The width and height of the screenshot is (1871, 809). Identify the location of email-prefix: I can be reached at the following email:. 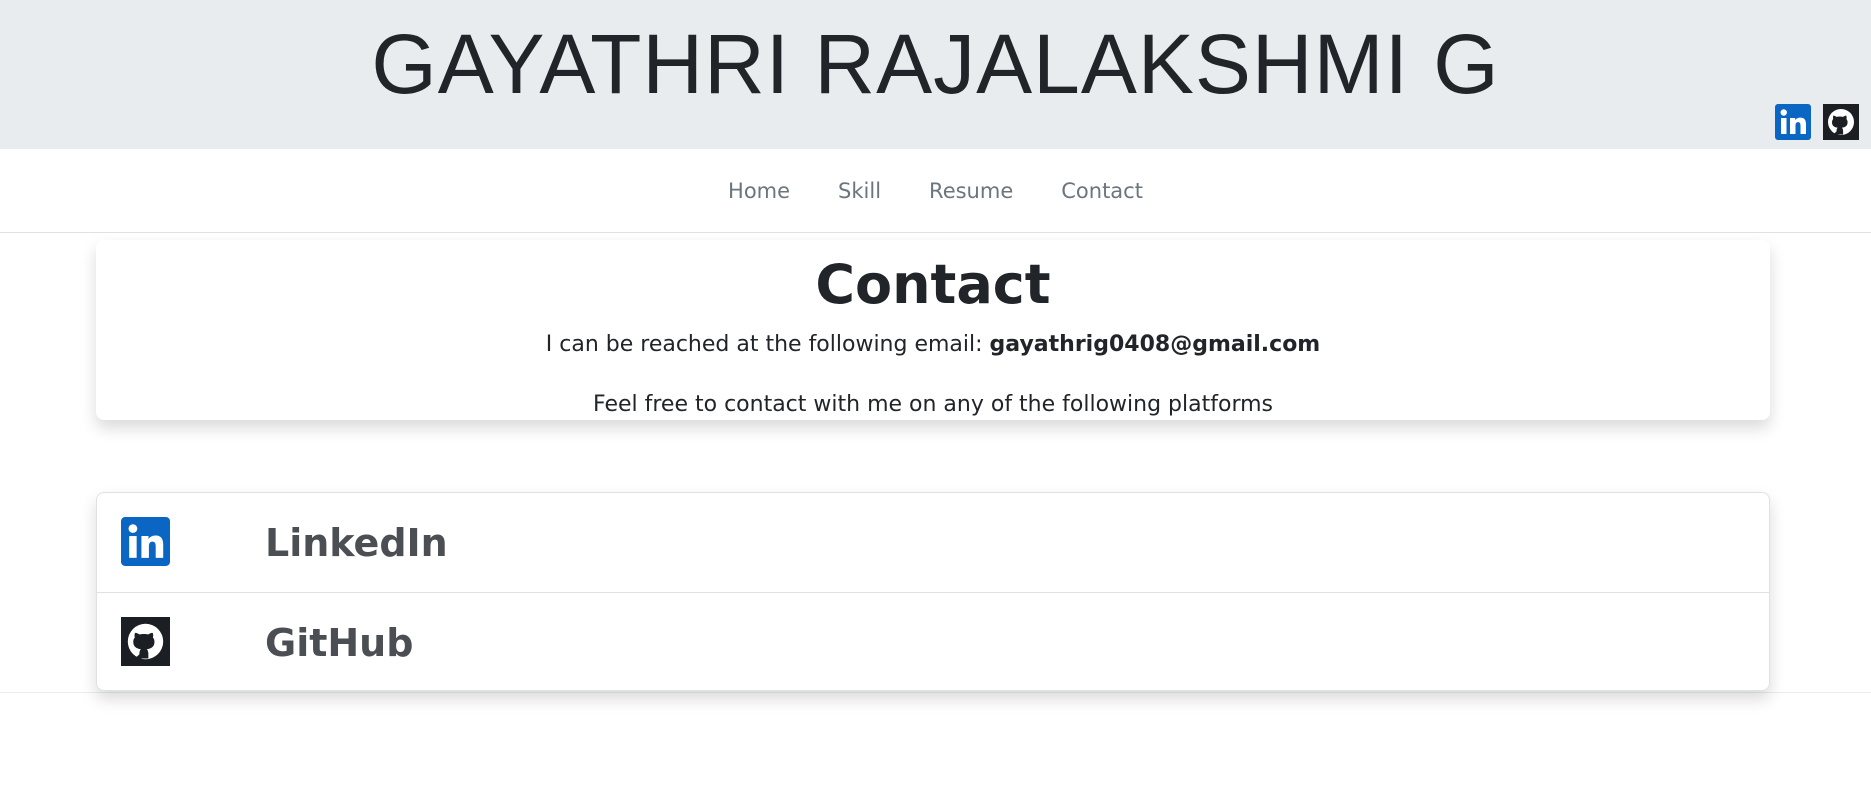
(767, 344).